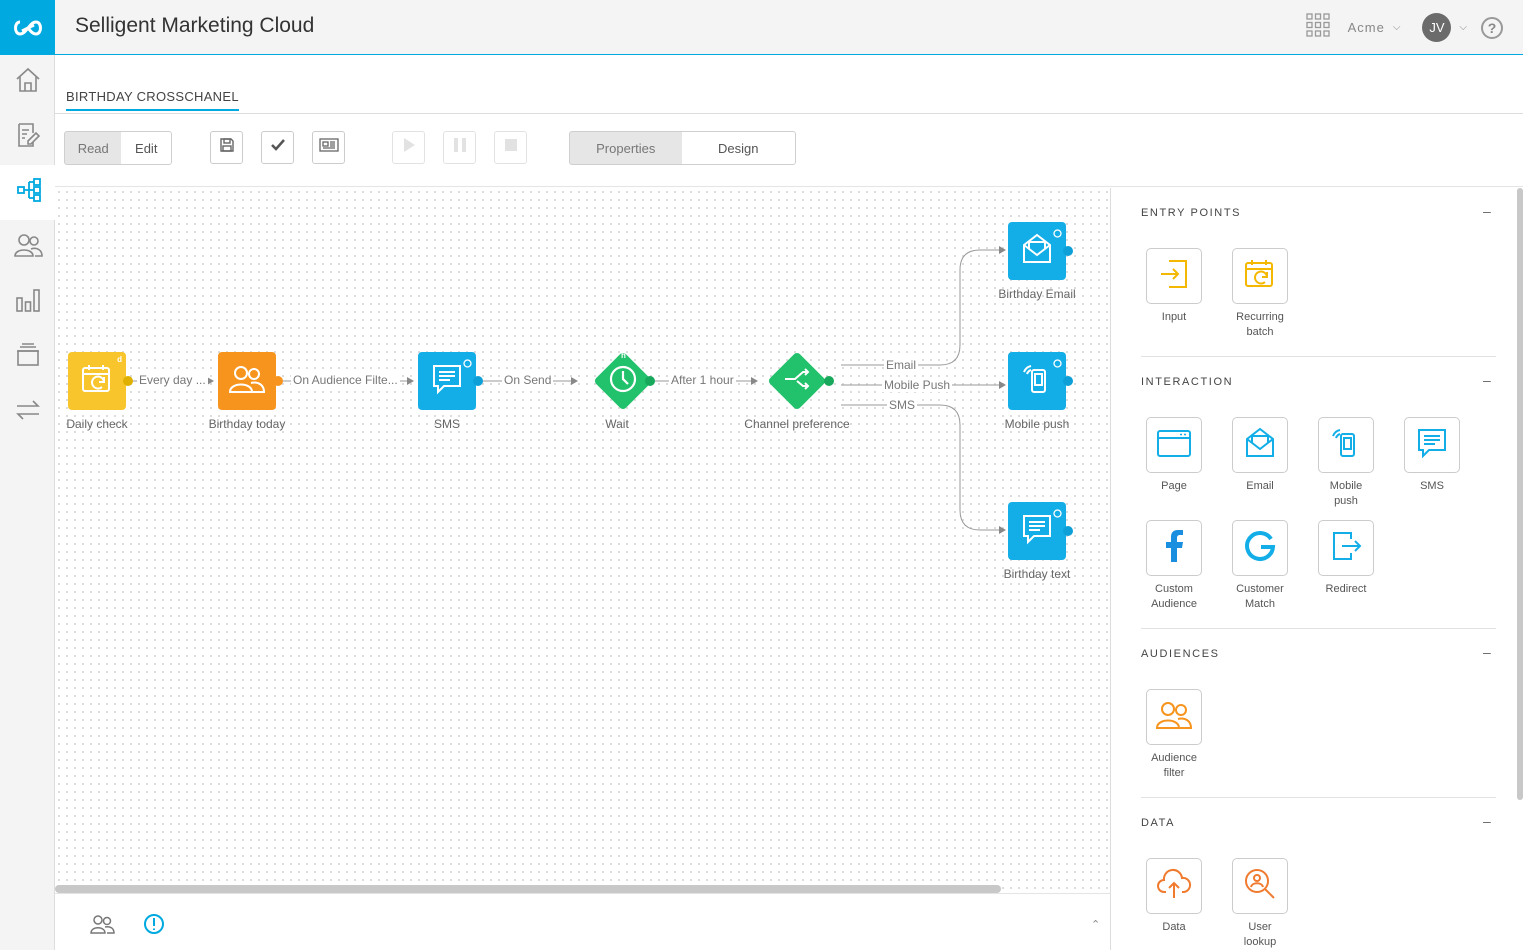 Image resolution: width=1523 pixels, height=950 pixels. What do you see at coordinates (1174, 717) in the screenshot?
I see `palette-audience-filter` at bounding box center [1174, 717].